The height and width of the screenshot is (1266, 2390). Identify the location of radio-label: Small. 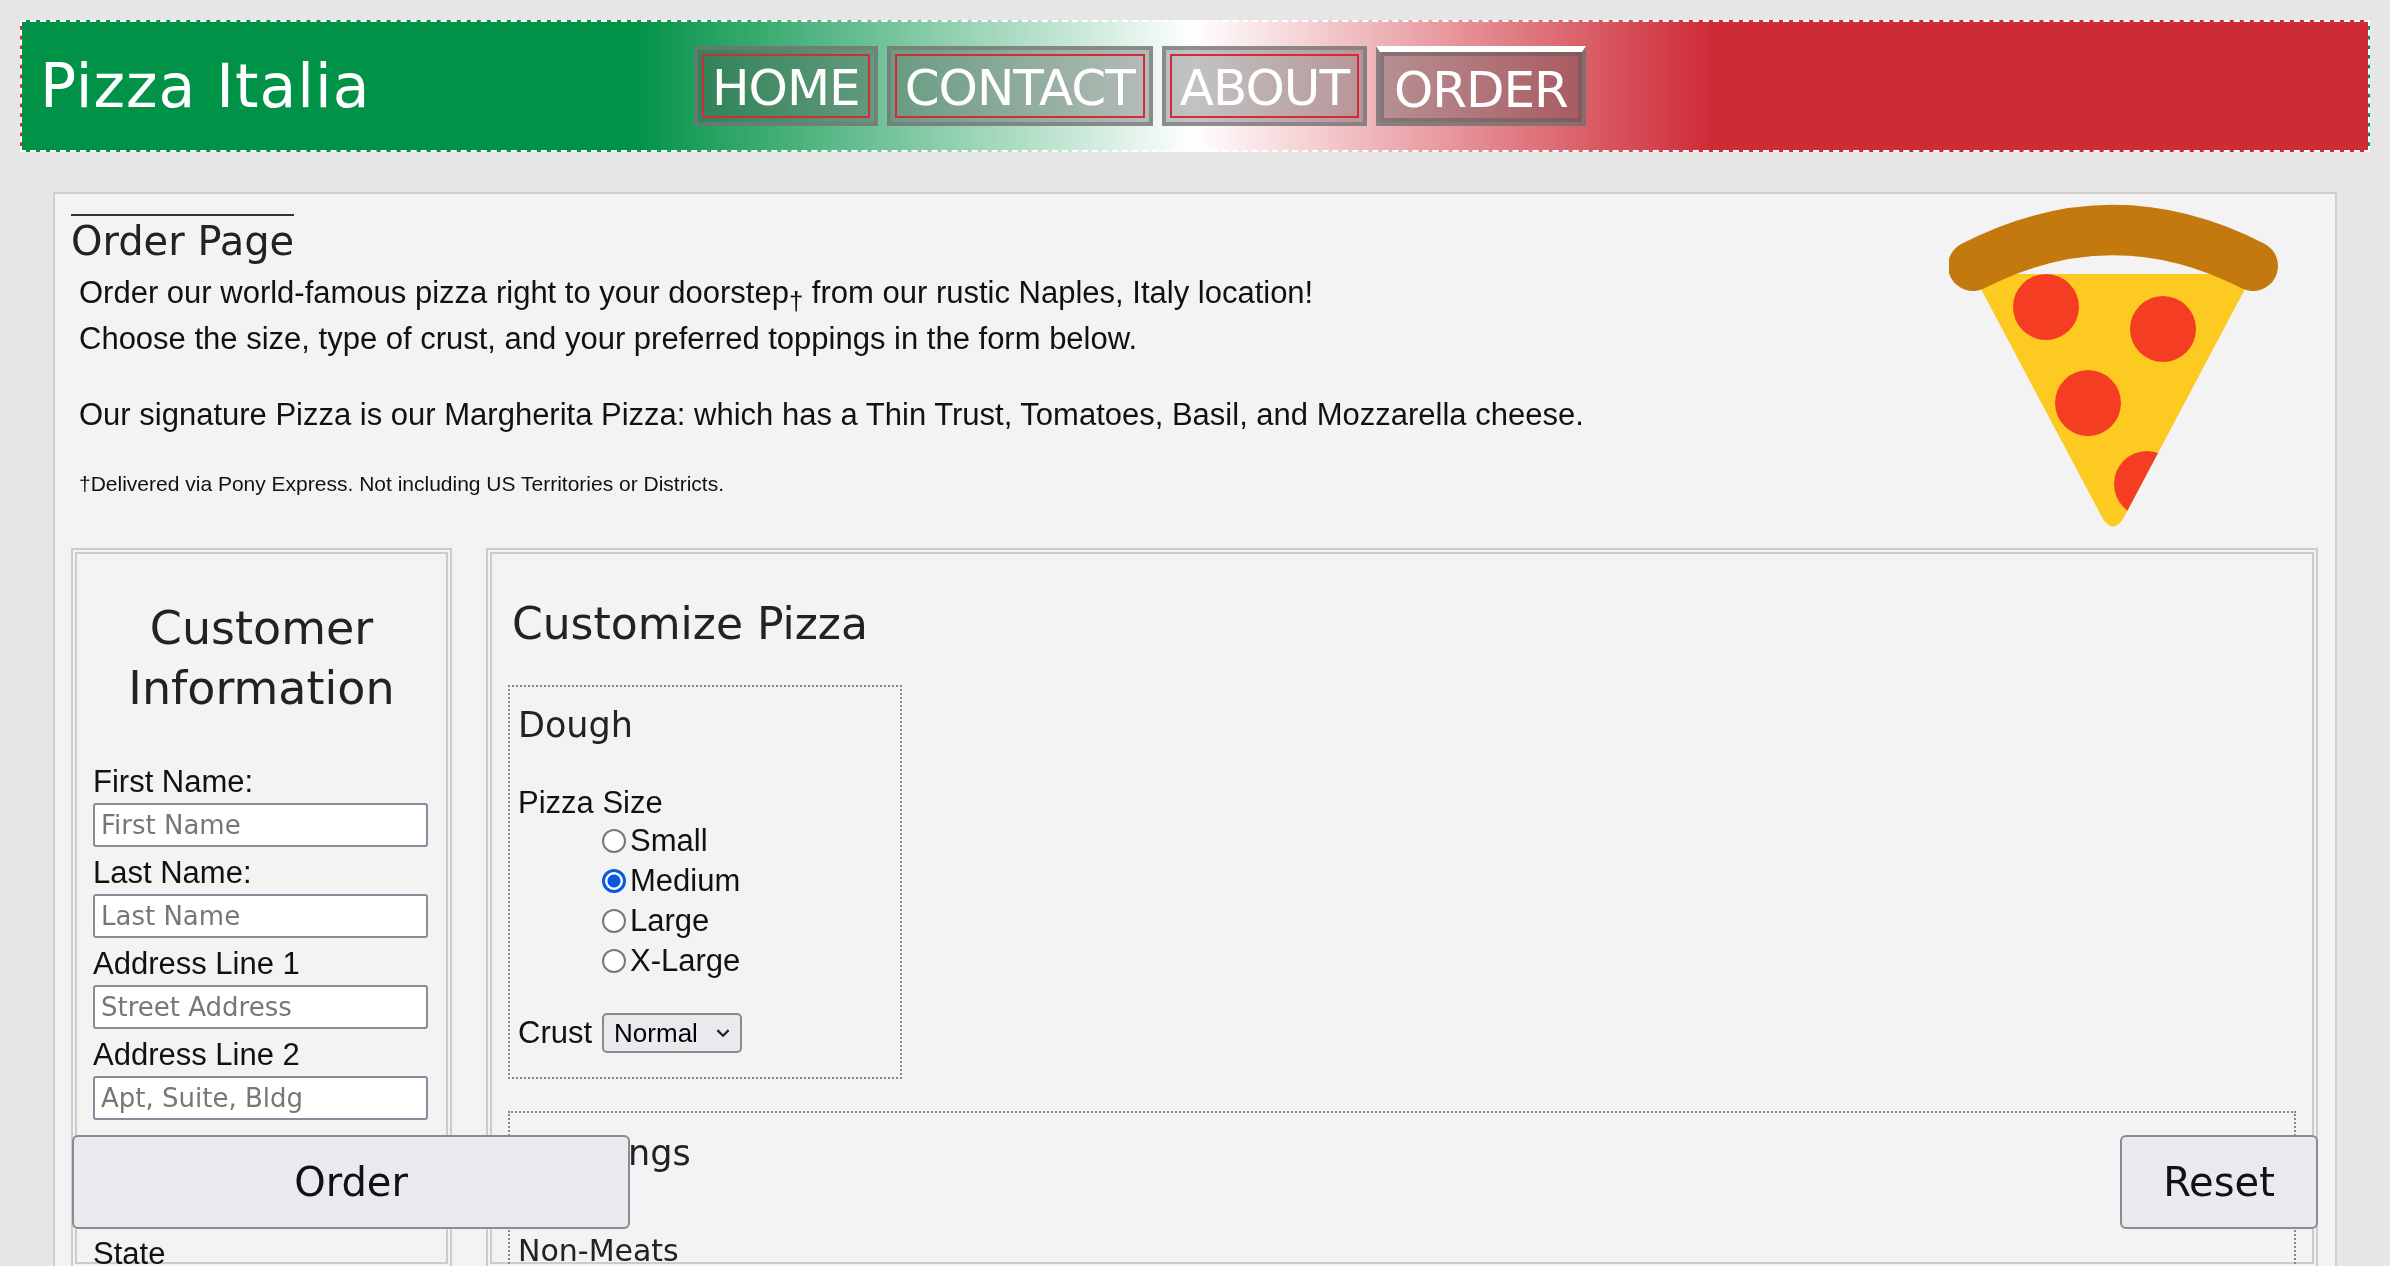
(669, 841).